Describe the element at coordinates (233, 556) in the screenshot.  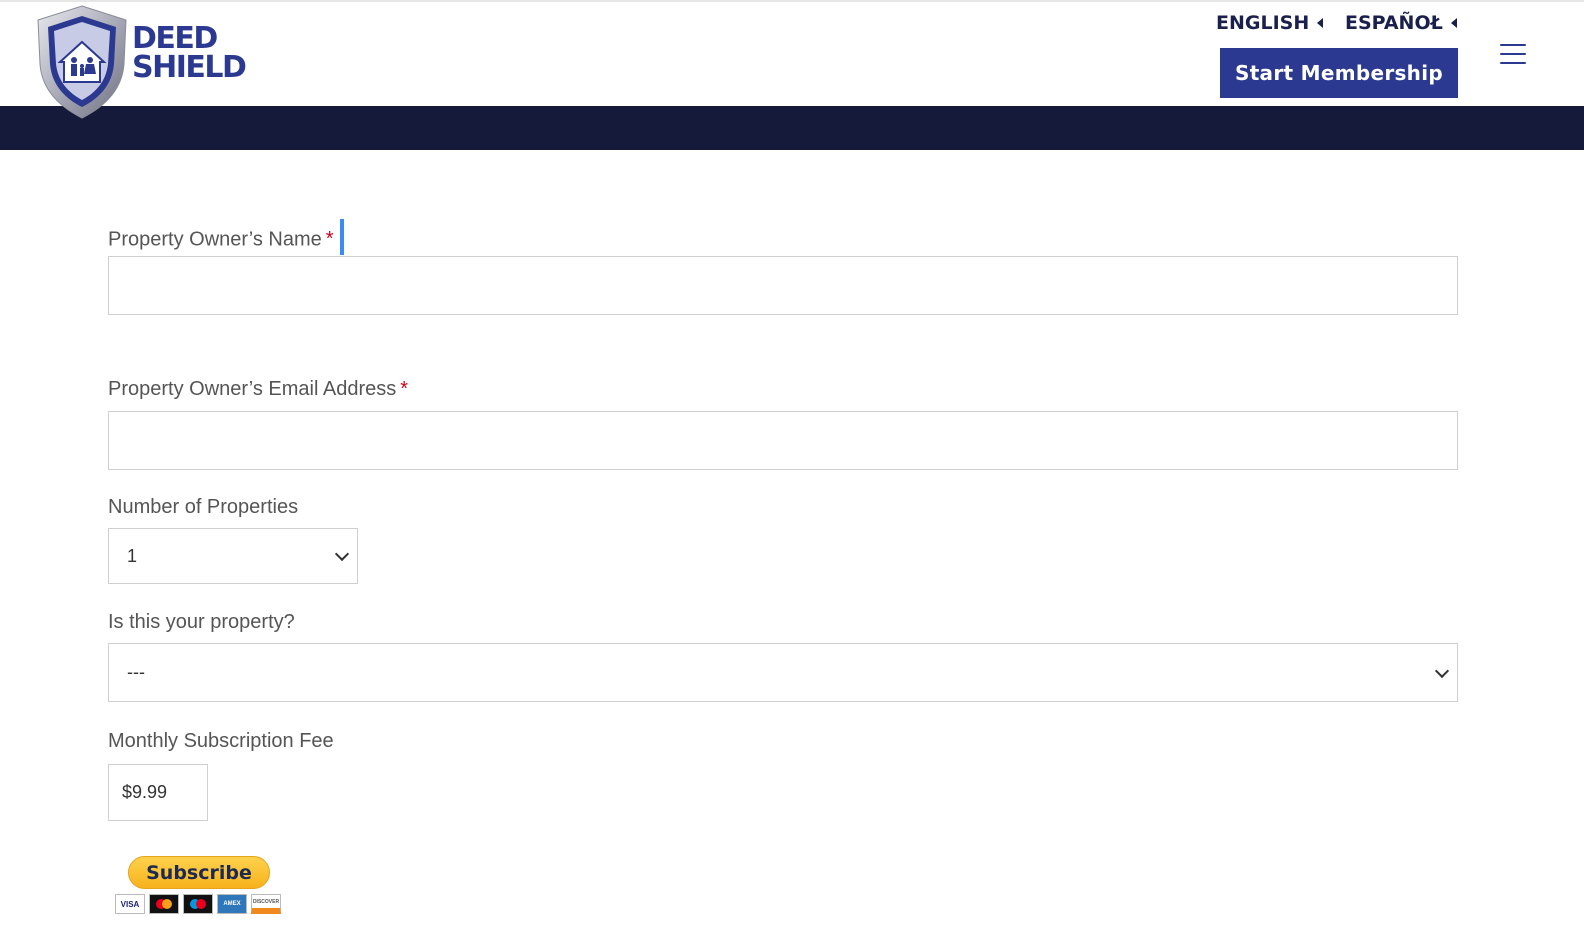
I see `number-of-properties-select: 1` at that location.